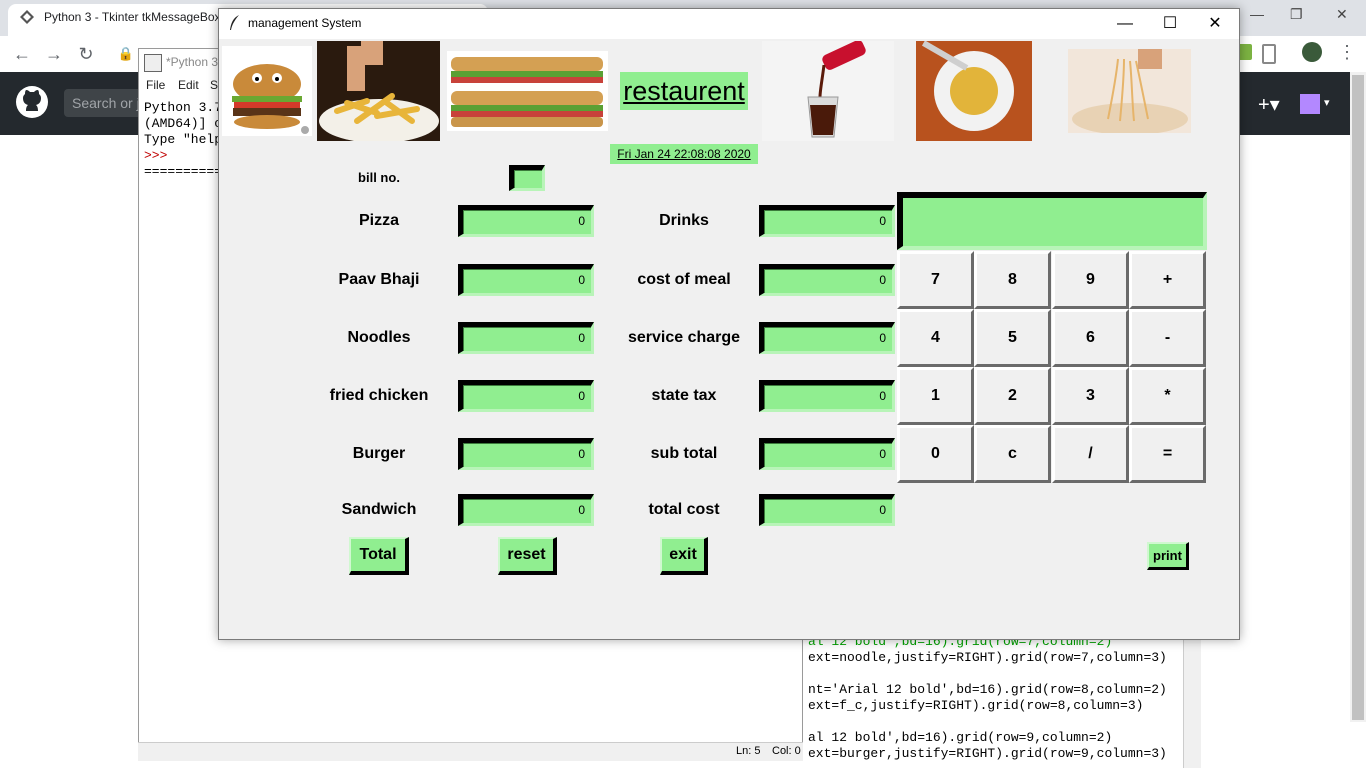 This screenshot has height=768, width=1366. What do you see at coordinates (526, 221) in the screenshot?
I see `pizza-input: 0` at bounding box center [526, 221].